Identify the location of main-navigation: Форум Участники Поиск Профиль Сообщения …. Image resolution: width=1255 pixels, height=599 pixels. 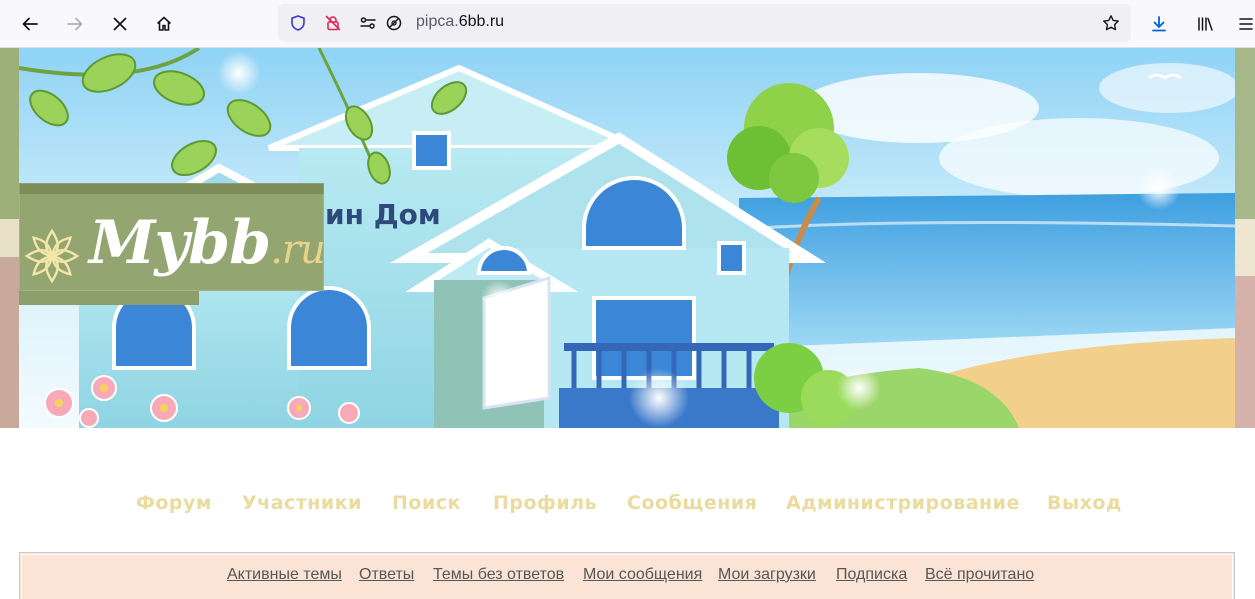
(627, 506).